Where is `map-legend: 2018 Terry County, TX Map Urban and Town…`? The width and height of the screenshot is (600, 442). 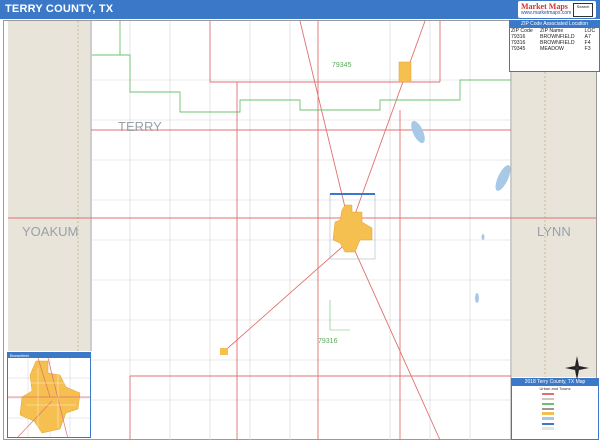 map-legend: 2018 Terry County, TX Map Urban and Town… is located at coordinates (555, 409).